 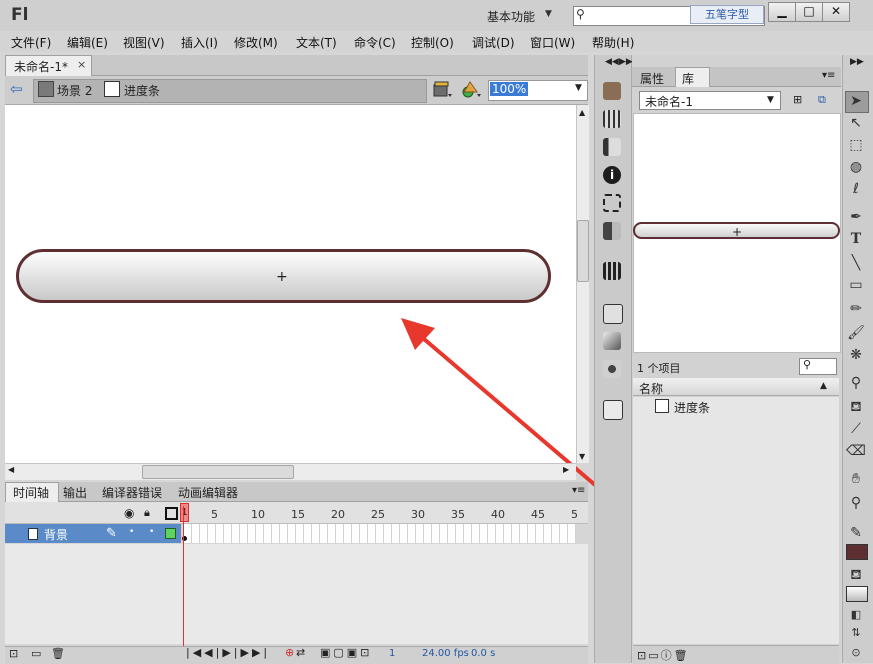 I want to click on lock-icon: 🔒︎, so click(x=147, y=513).